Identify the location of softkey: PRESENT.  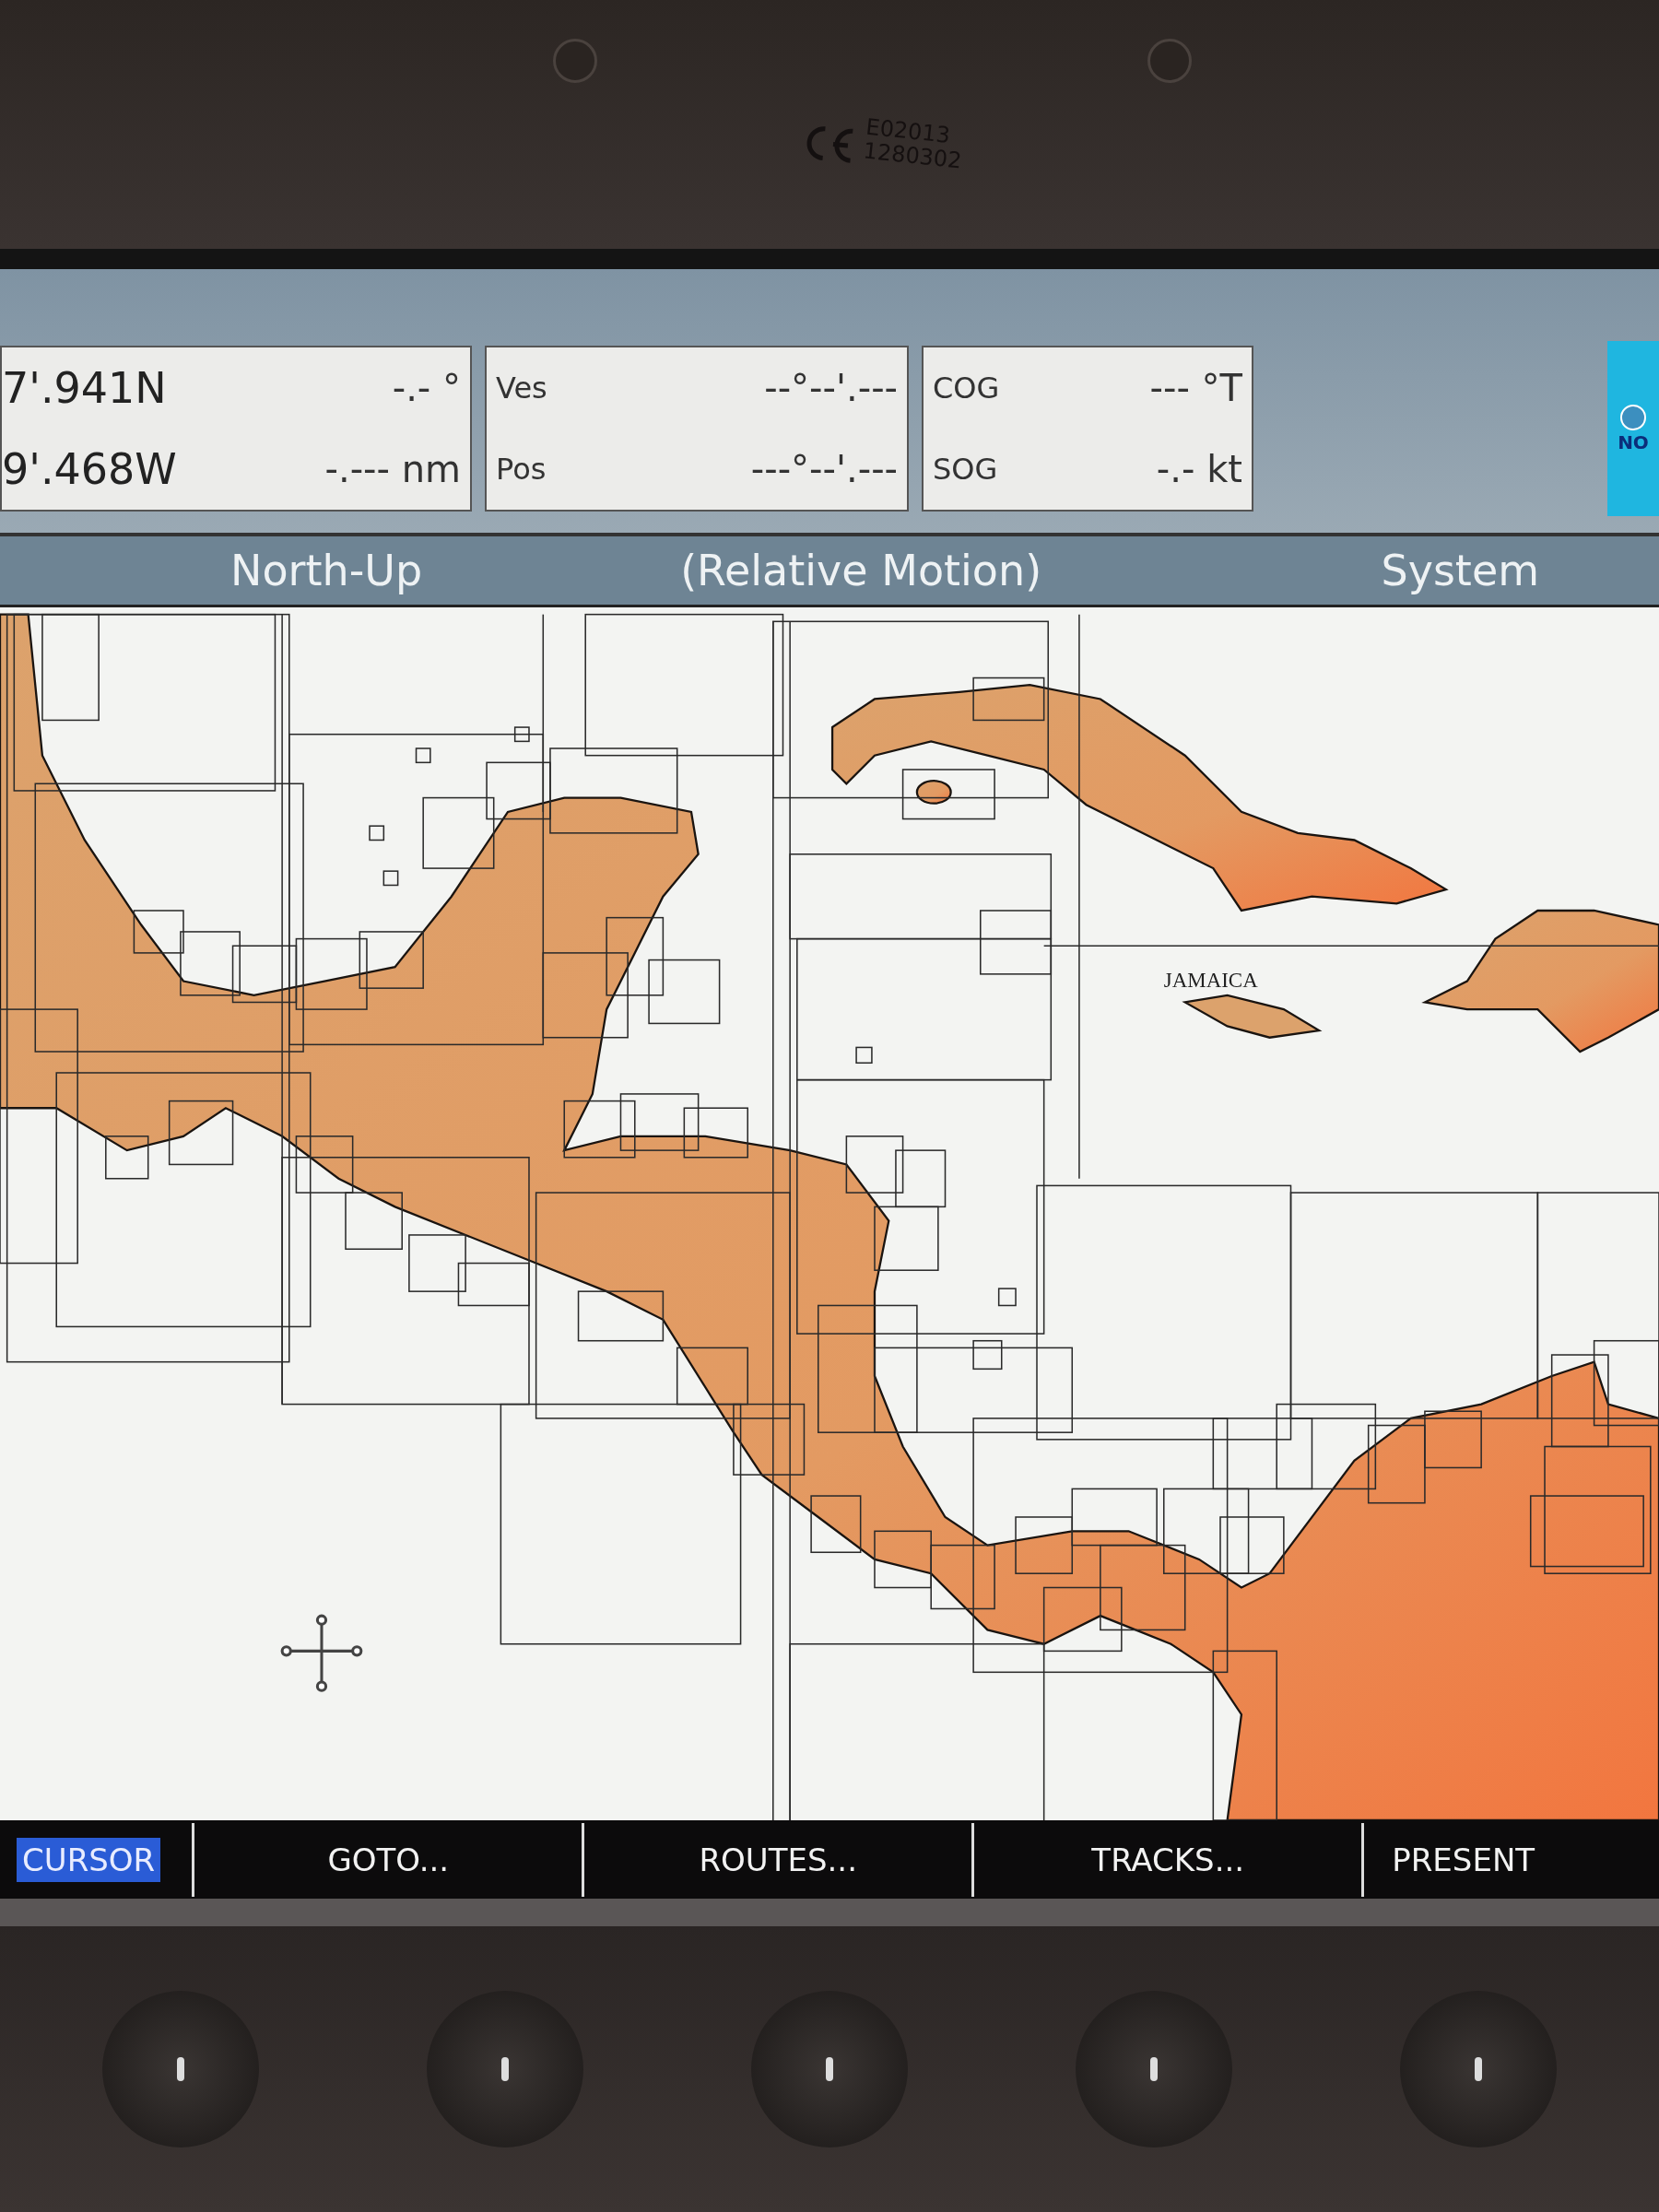
(1463, 1859).